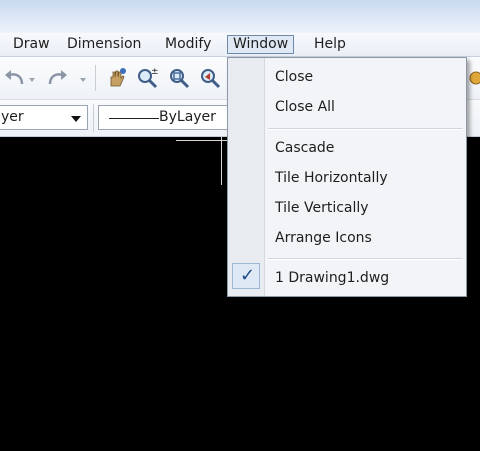  Describe the element at coordinates (58, 78) in the screenshot. I see `redo-icon` at that location.